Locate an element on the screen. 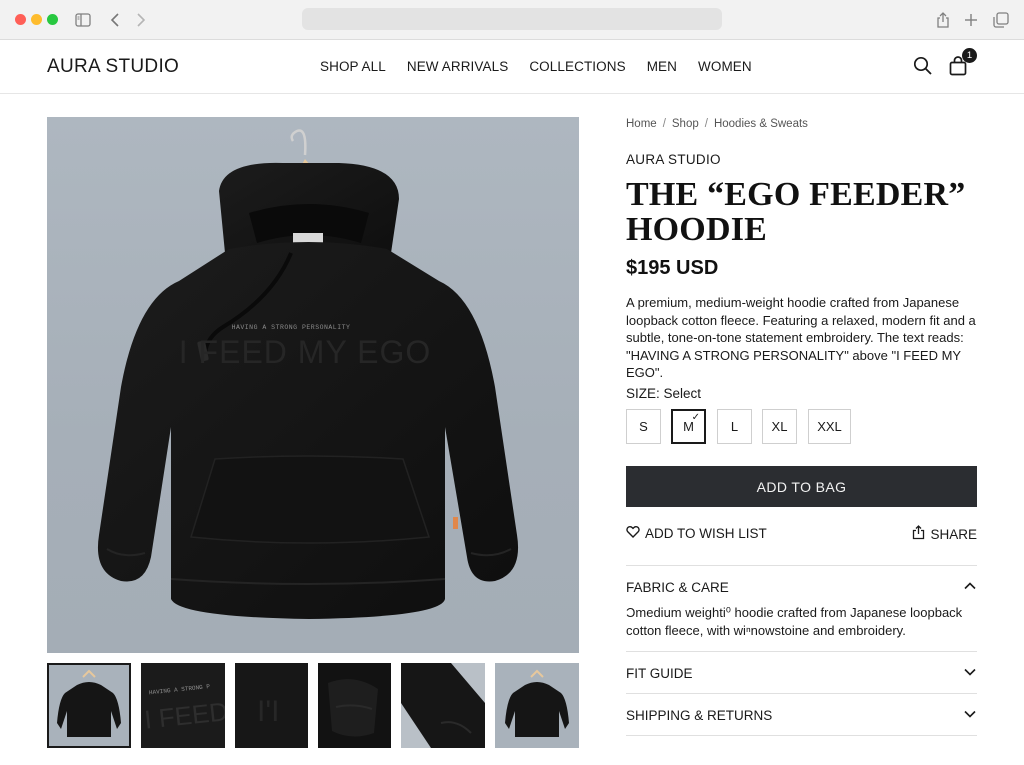 Image resolution: width=1024 pixels, height=765 pixels. embroidery-small-text: HAVING A STRONG PERSONALITY is located at coordinates (291, 327).